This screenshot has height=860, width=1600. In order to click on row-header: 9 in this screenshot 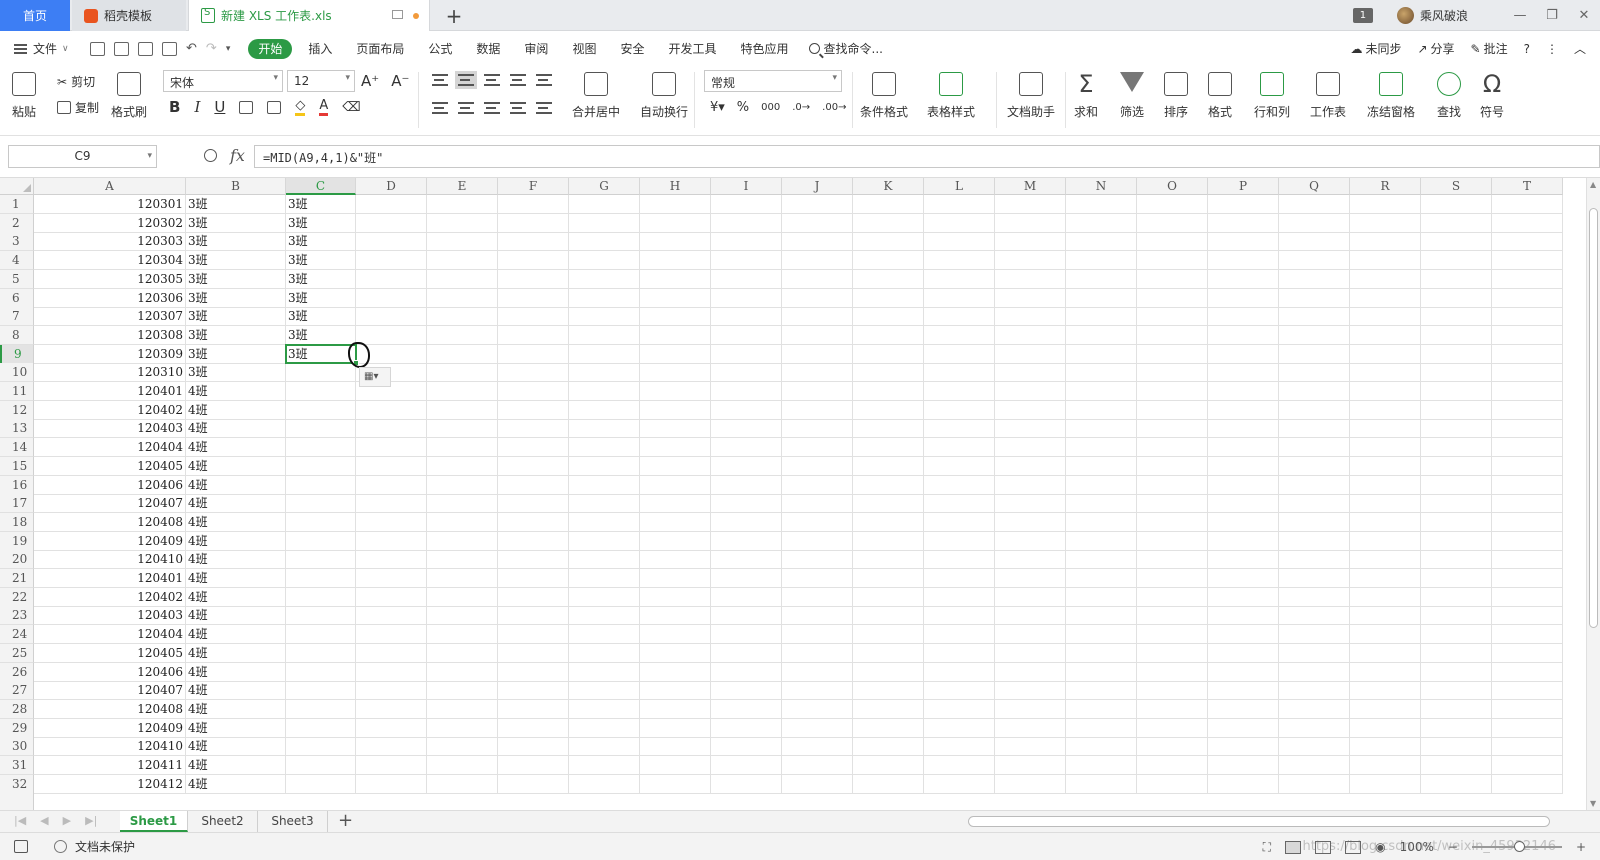, I will do `click(17, 354)`.